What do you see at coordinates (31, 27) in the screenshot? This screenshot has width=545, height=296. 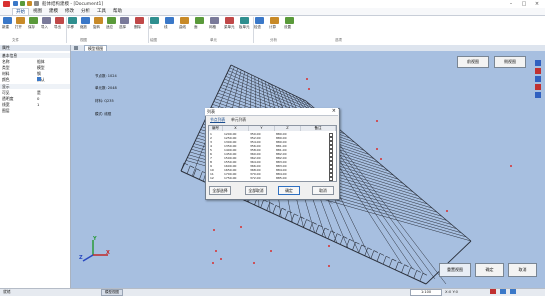 I see `ribbon-button-label: 保存` at bounding box center [31, 27].